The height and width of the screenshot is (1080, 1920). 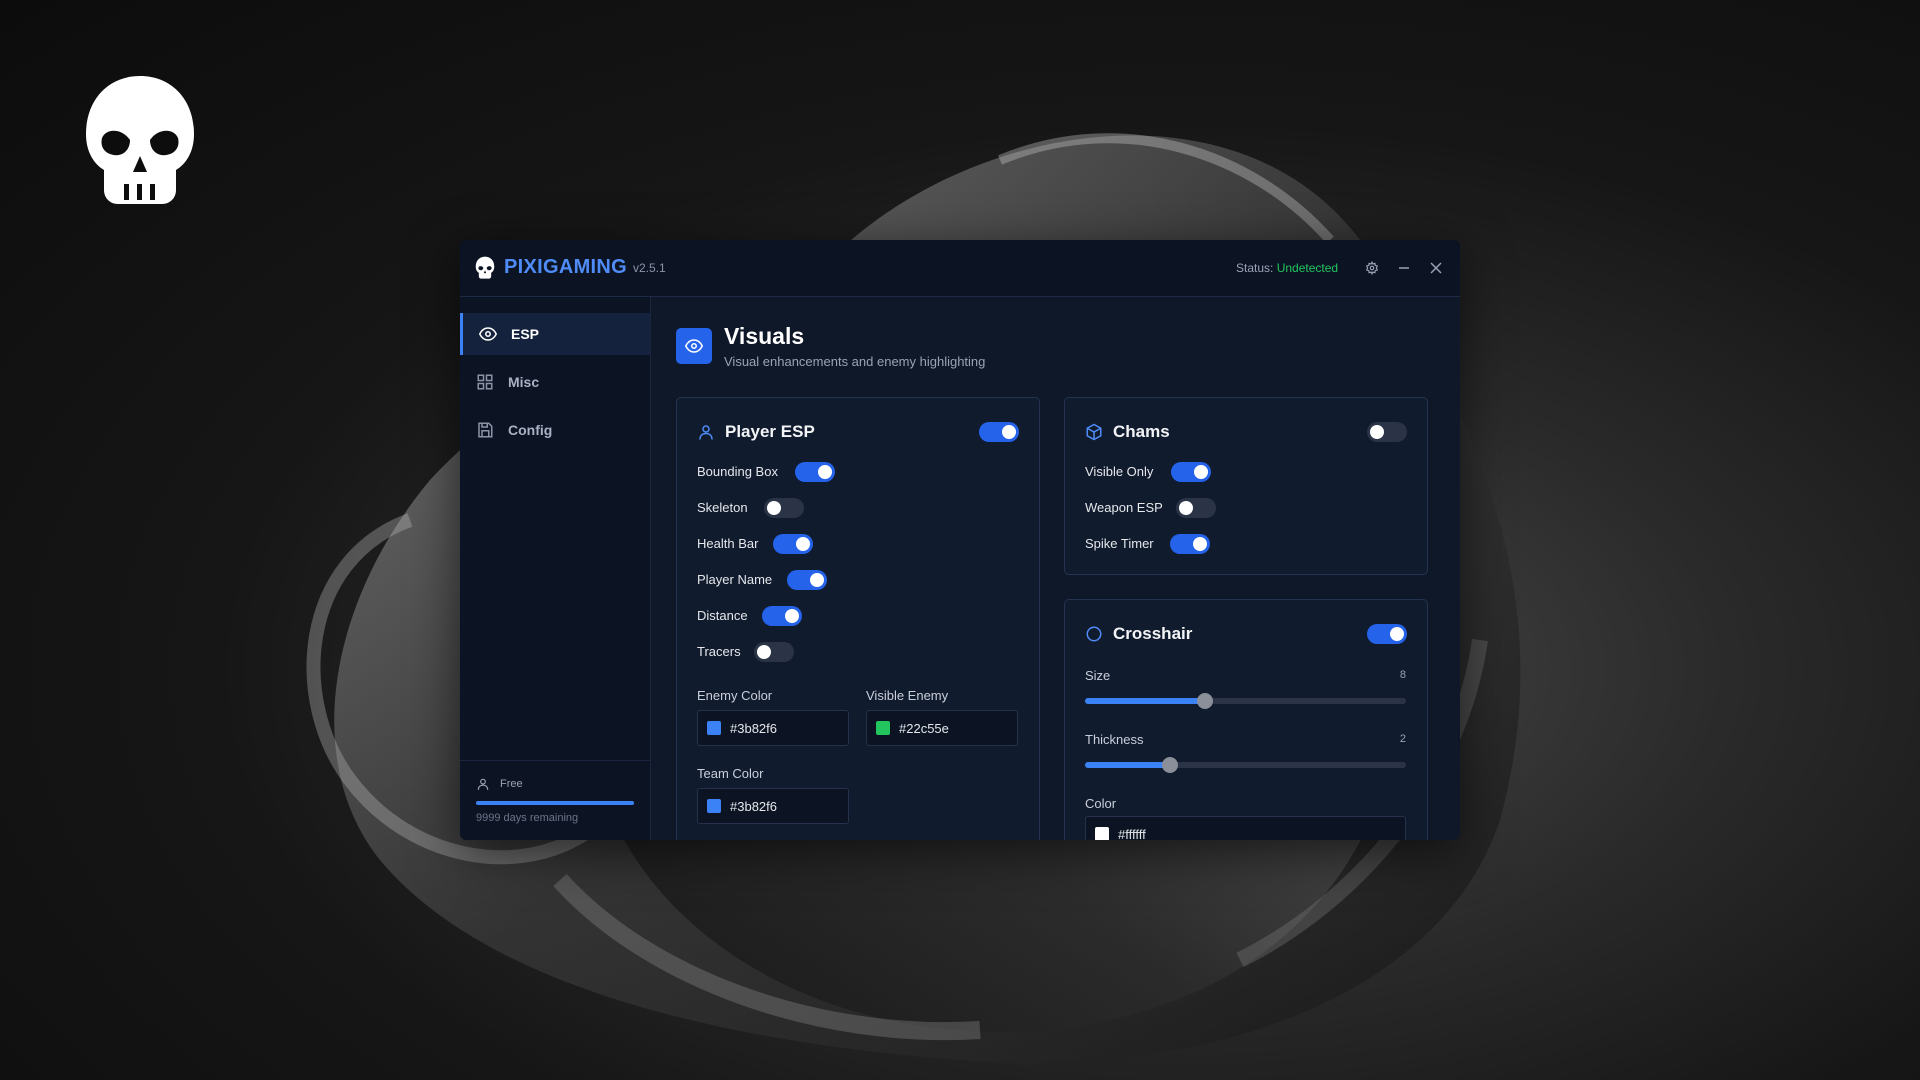 I want to click on team-color-label: Team Color, so click(x=730, y=773).